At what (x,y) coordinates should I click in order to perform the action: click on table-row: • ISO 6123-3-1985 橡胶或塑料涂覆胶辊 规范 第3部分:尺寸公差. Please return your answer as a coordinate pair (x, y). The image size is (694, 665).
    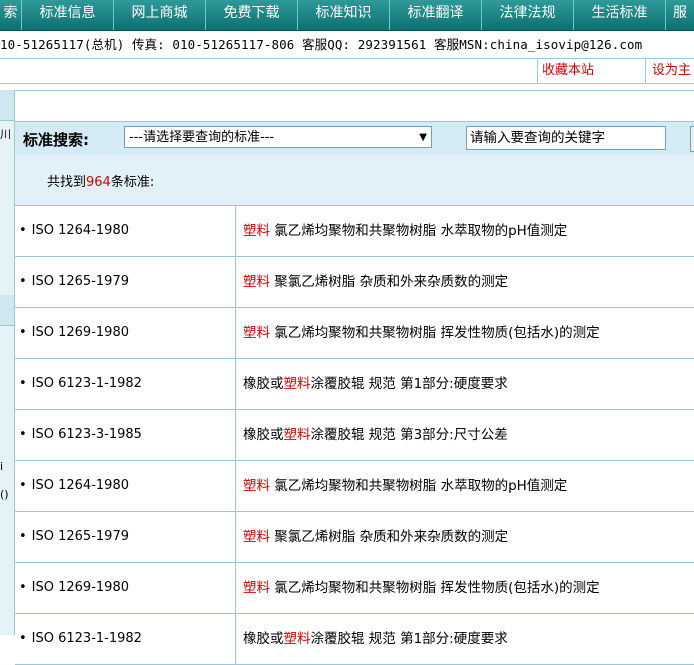
    Looking at the image, I should click on (354, 435).